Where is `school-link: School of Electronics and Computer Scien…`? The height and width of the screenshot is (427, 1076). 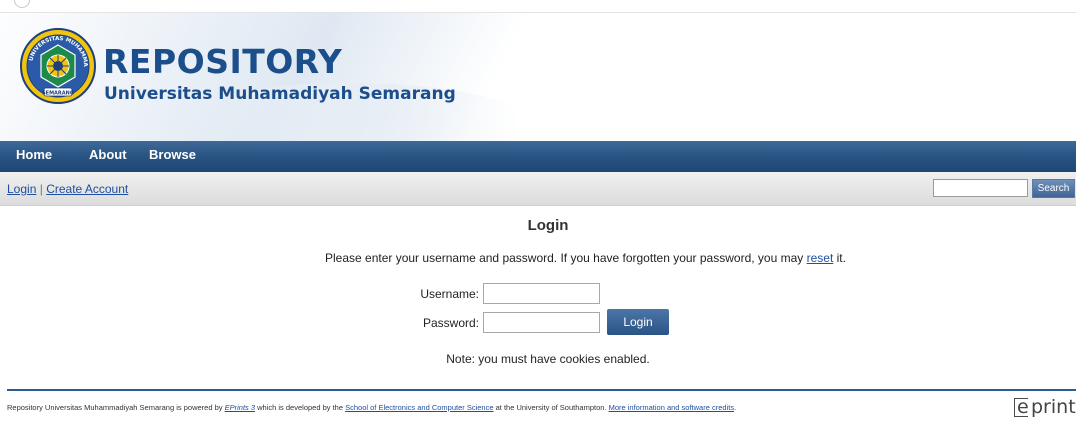
school-link: School of Electronics and Computer Scien… is located at coordinates (419, 407).